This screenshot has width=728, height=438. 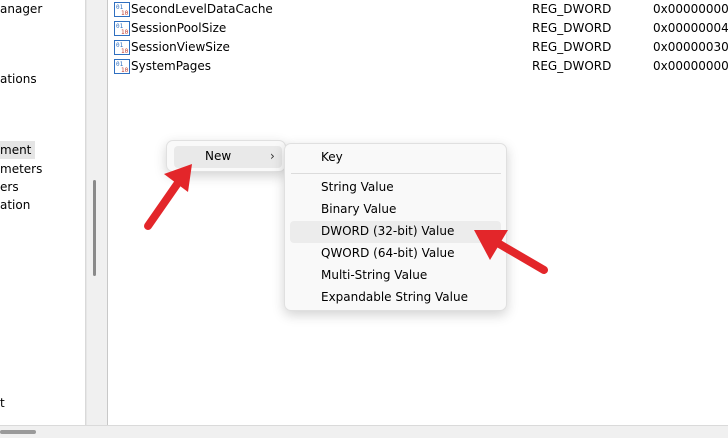 What do you see at coordinates (395, 158) in the screenshot?
I see `submenu-item-key: Key` at bounding box center [395, 158].